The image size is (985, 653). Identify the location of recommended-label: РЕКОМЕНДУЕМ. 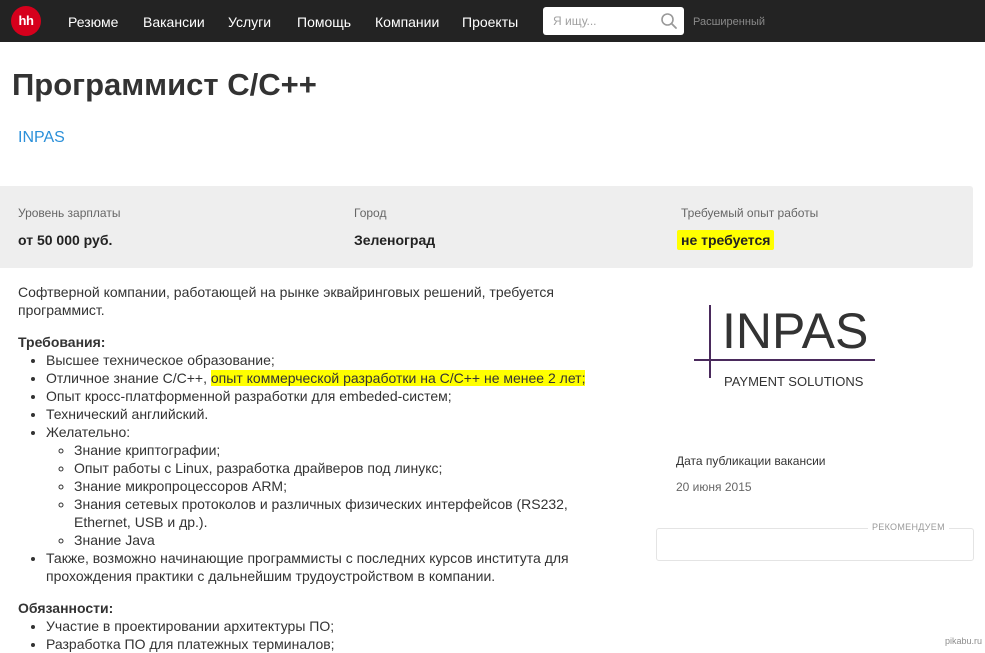
(908, 527).